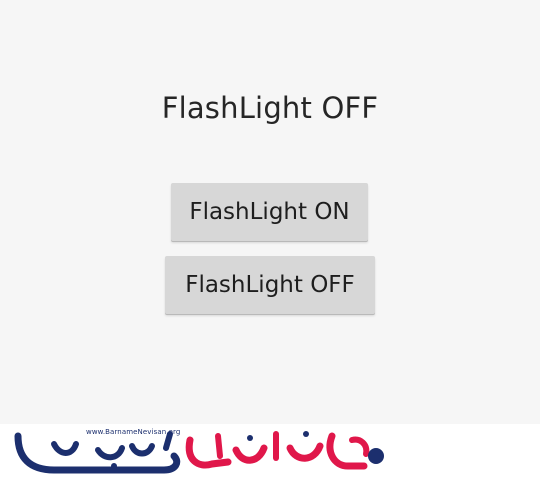 This screenshot has height=478, width=540. I want to click on watermark-footer: www.BarnameNevisan.org, so click(270, 450).